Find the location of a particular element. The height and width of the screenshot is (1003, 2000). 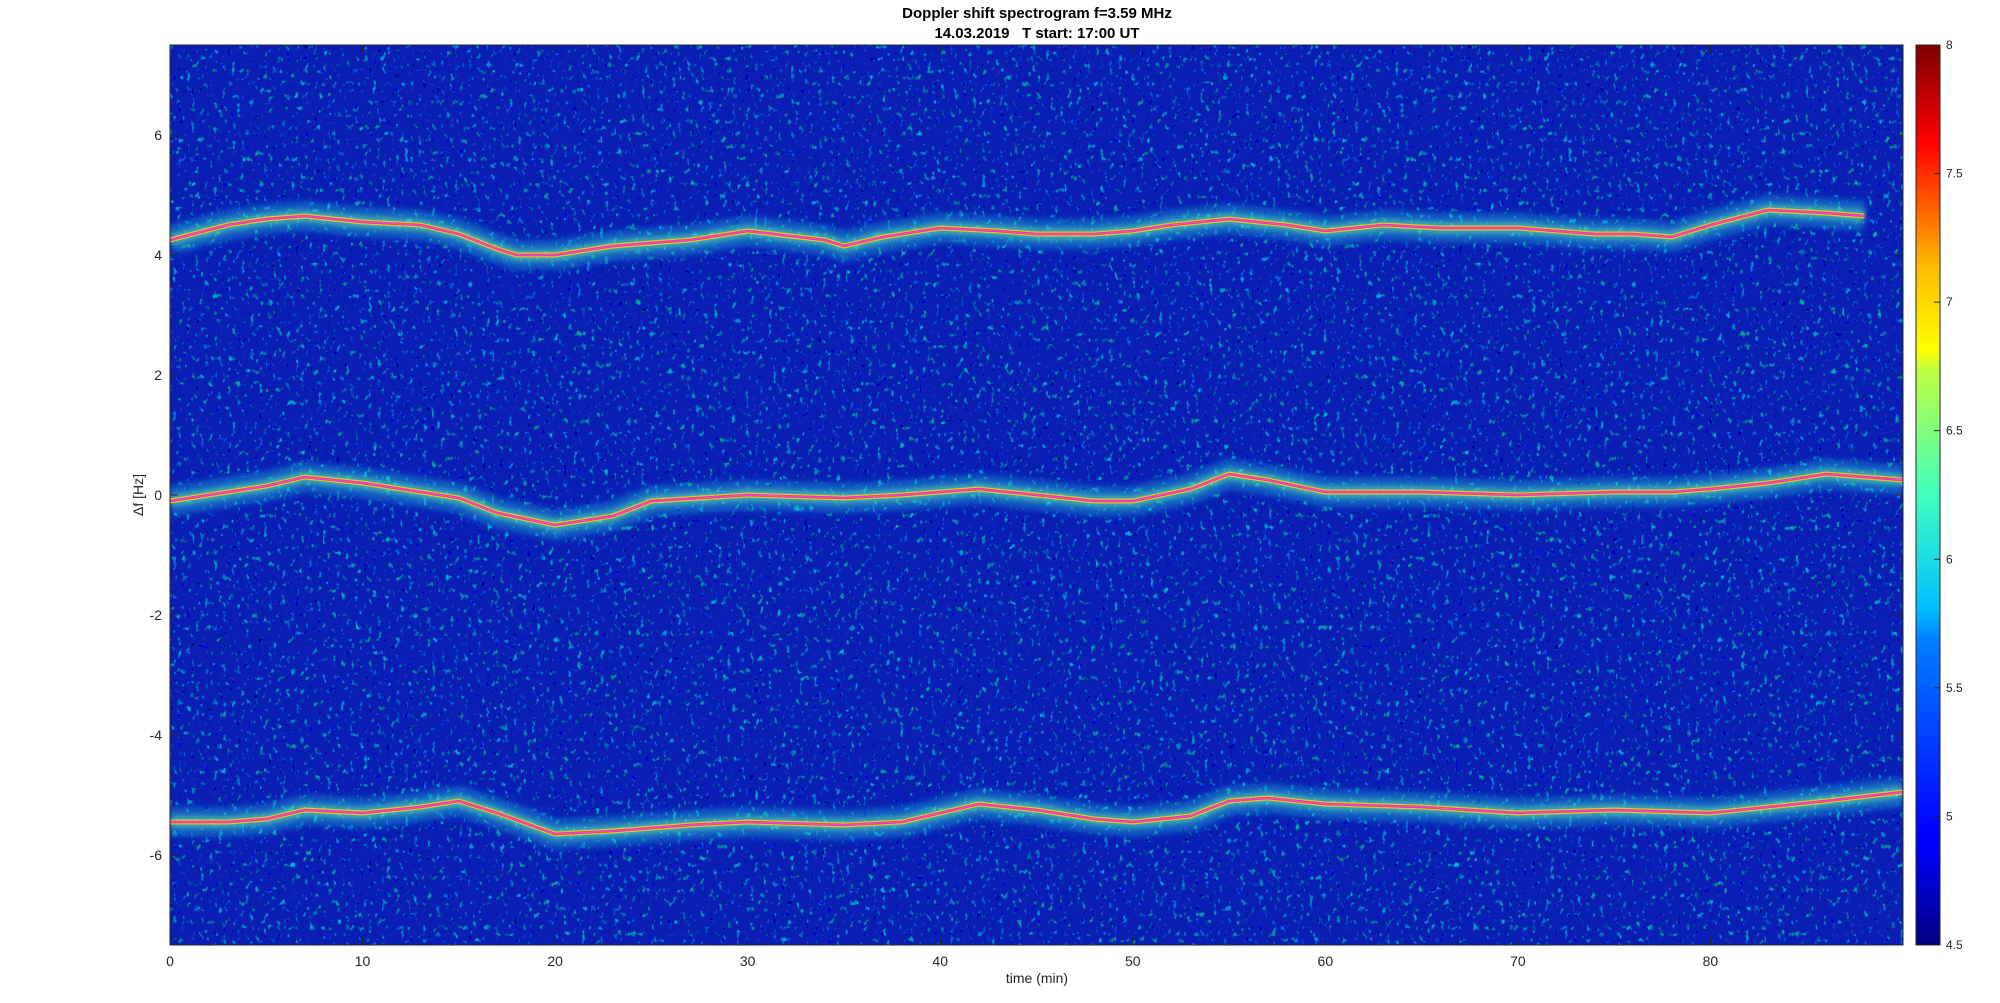

colorbar-tick-label: 8 is located at coordinates (1949, 45).